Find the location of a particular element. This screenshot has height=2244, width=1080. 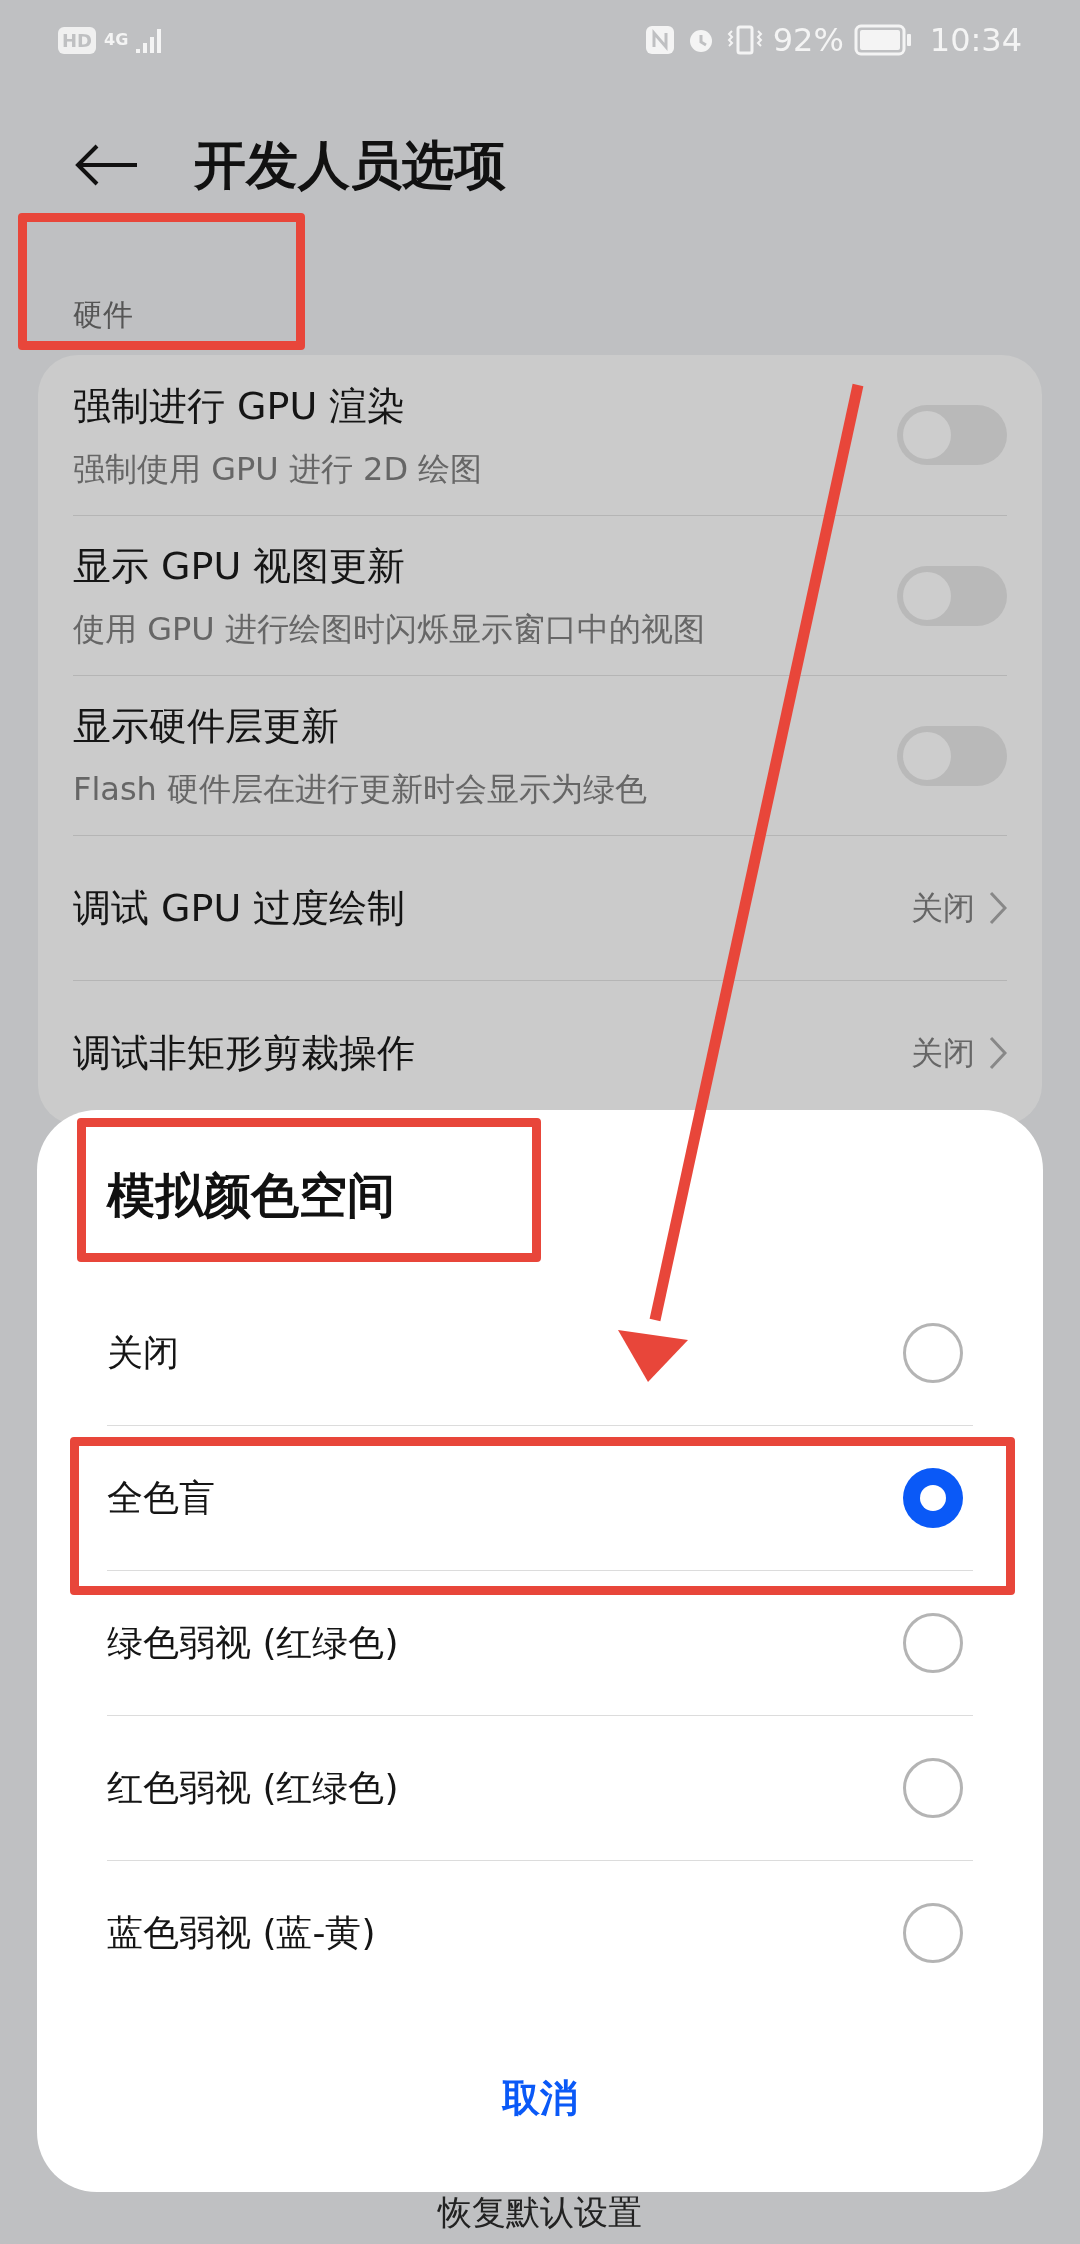

option-row: 绿色弱视 (红绿色) is located at coordinates (540, 1642).